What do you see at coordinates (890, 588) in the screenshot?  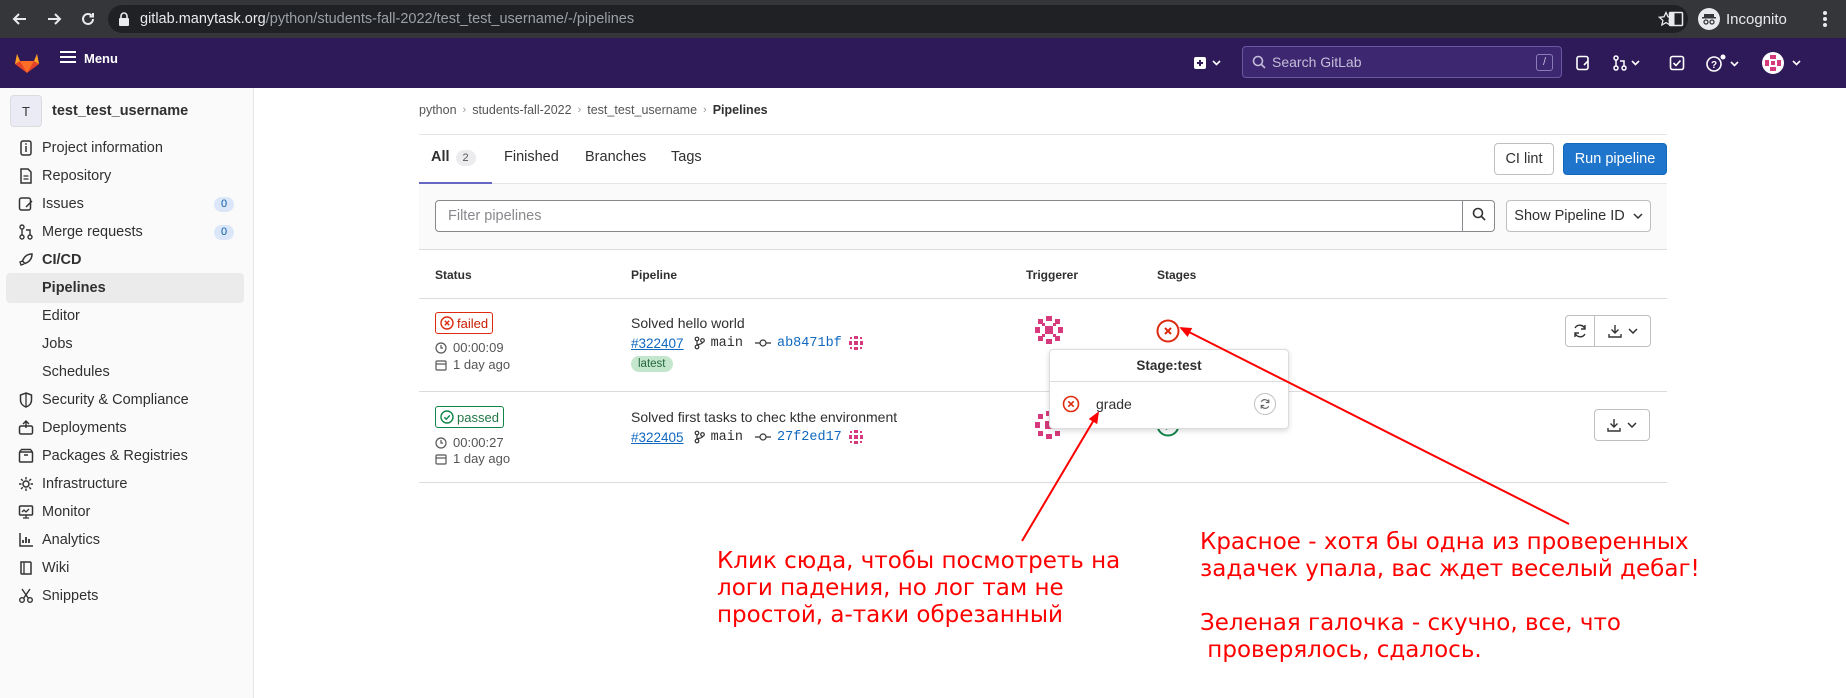 I see `annotation-line: логи падения, но лог там не` at bounding box center [890, 588].